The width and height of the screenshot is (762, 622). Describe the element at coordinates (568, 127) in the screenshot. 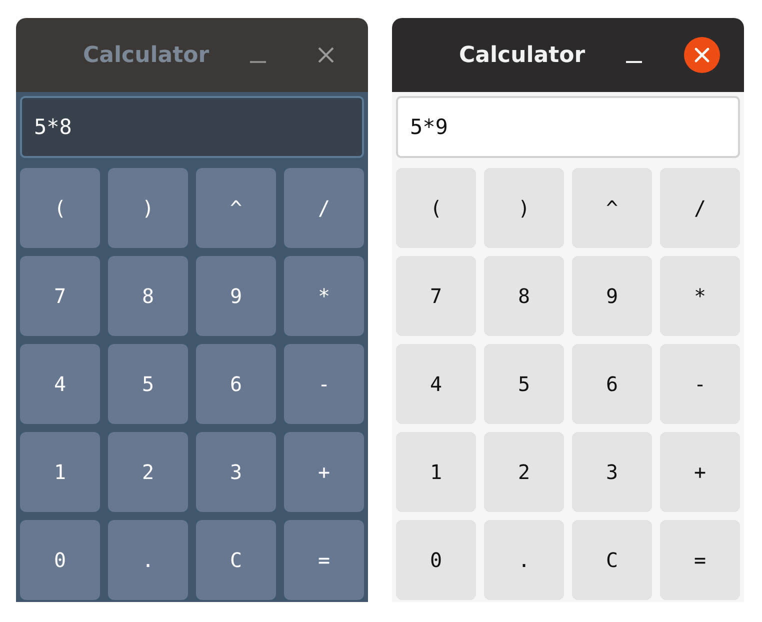

I see `expression-field: 5*9` at that location.